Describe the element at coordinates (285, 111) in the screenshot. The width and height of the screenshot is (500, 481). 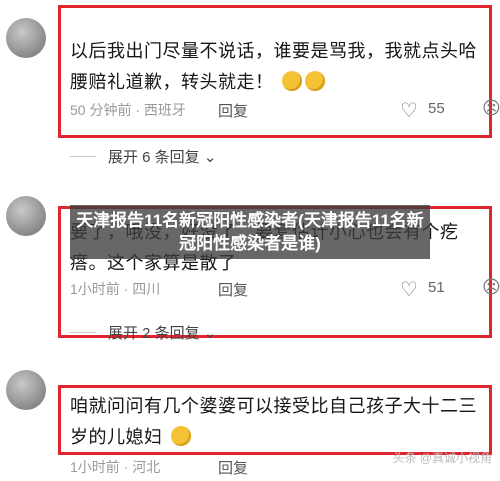
I see `comment-meta: 50 分钟前 · 西班牙 回复 ♡ 55 ☹` at that location.